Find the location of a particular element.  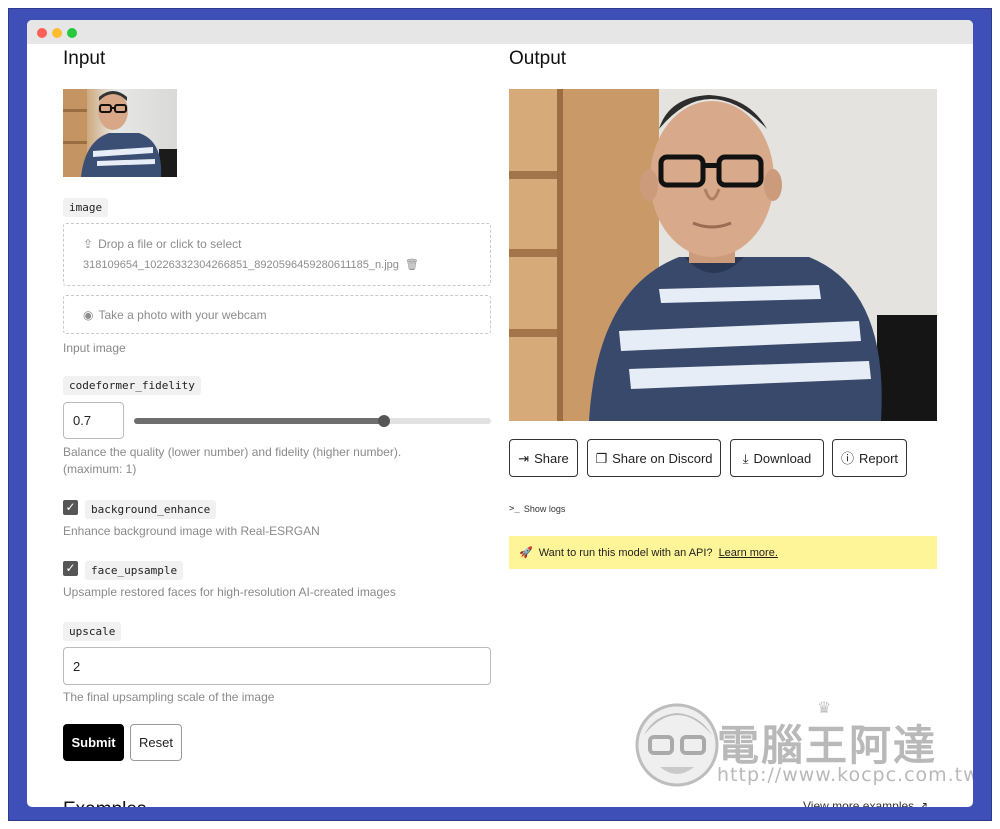

share-icon: ⇥ is located at coordinates (524, 458).